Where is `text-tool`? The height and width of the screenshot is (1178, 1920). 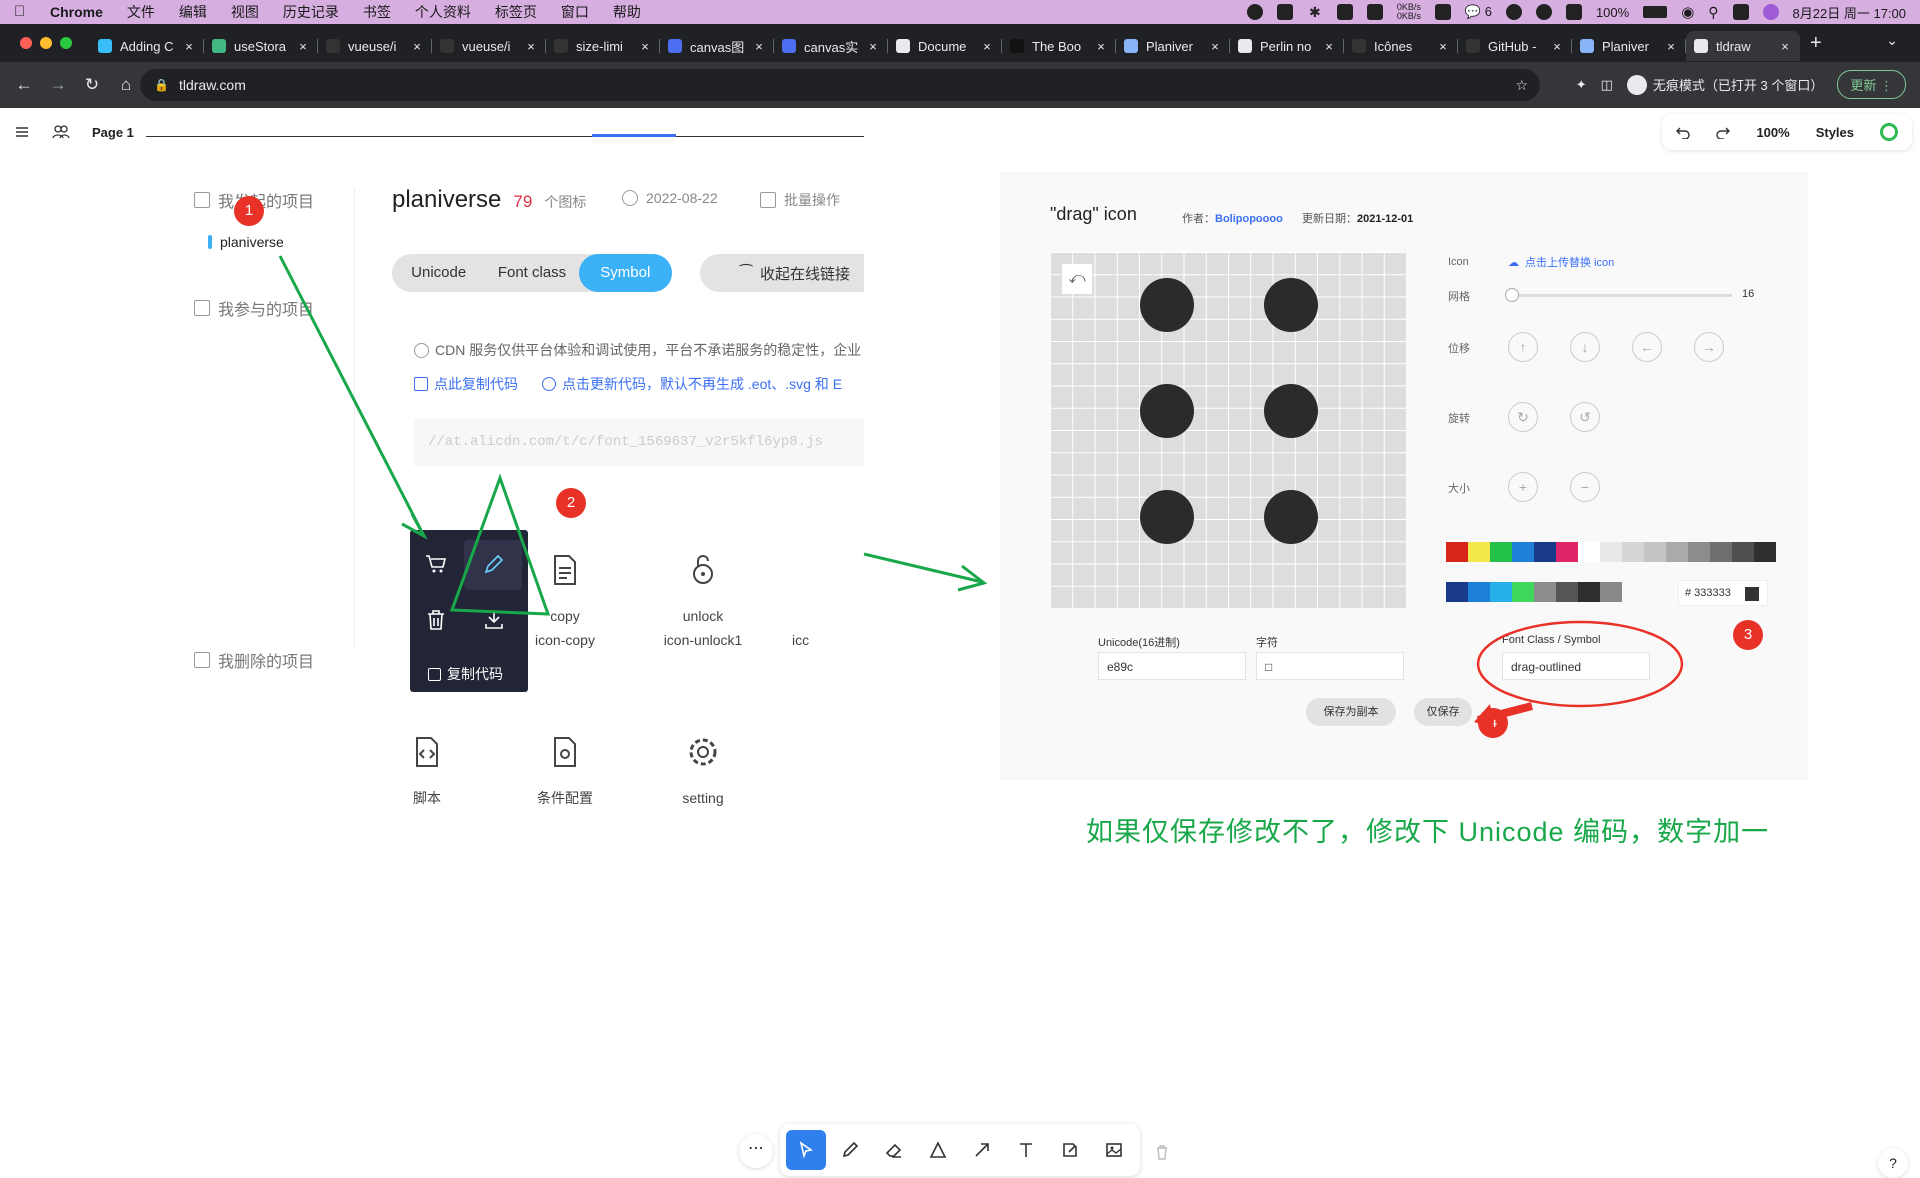 text-tool is located at coordinates (1026, 1150).